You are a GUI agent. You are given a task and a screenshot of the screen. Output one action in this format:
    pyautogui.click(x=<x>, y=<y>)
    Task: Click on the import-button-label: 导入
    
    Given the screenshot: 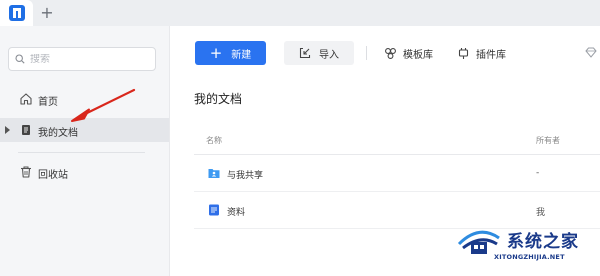 What is the action you would take?
    pyautogui.click(x=329, y=55)
    